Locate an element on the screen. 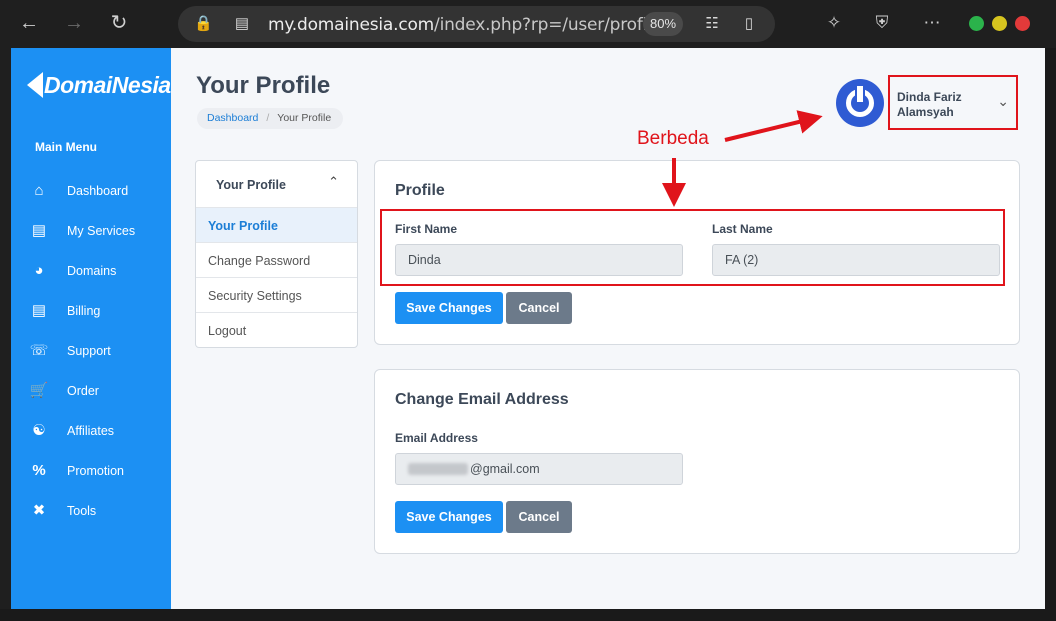 The width and height of the screenshot is (1056, 621). maximize-icon is located at coordinates (999, 23).